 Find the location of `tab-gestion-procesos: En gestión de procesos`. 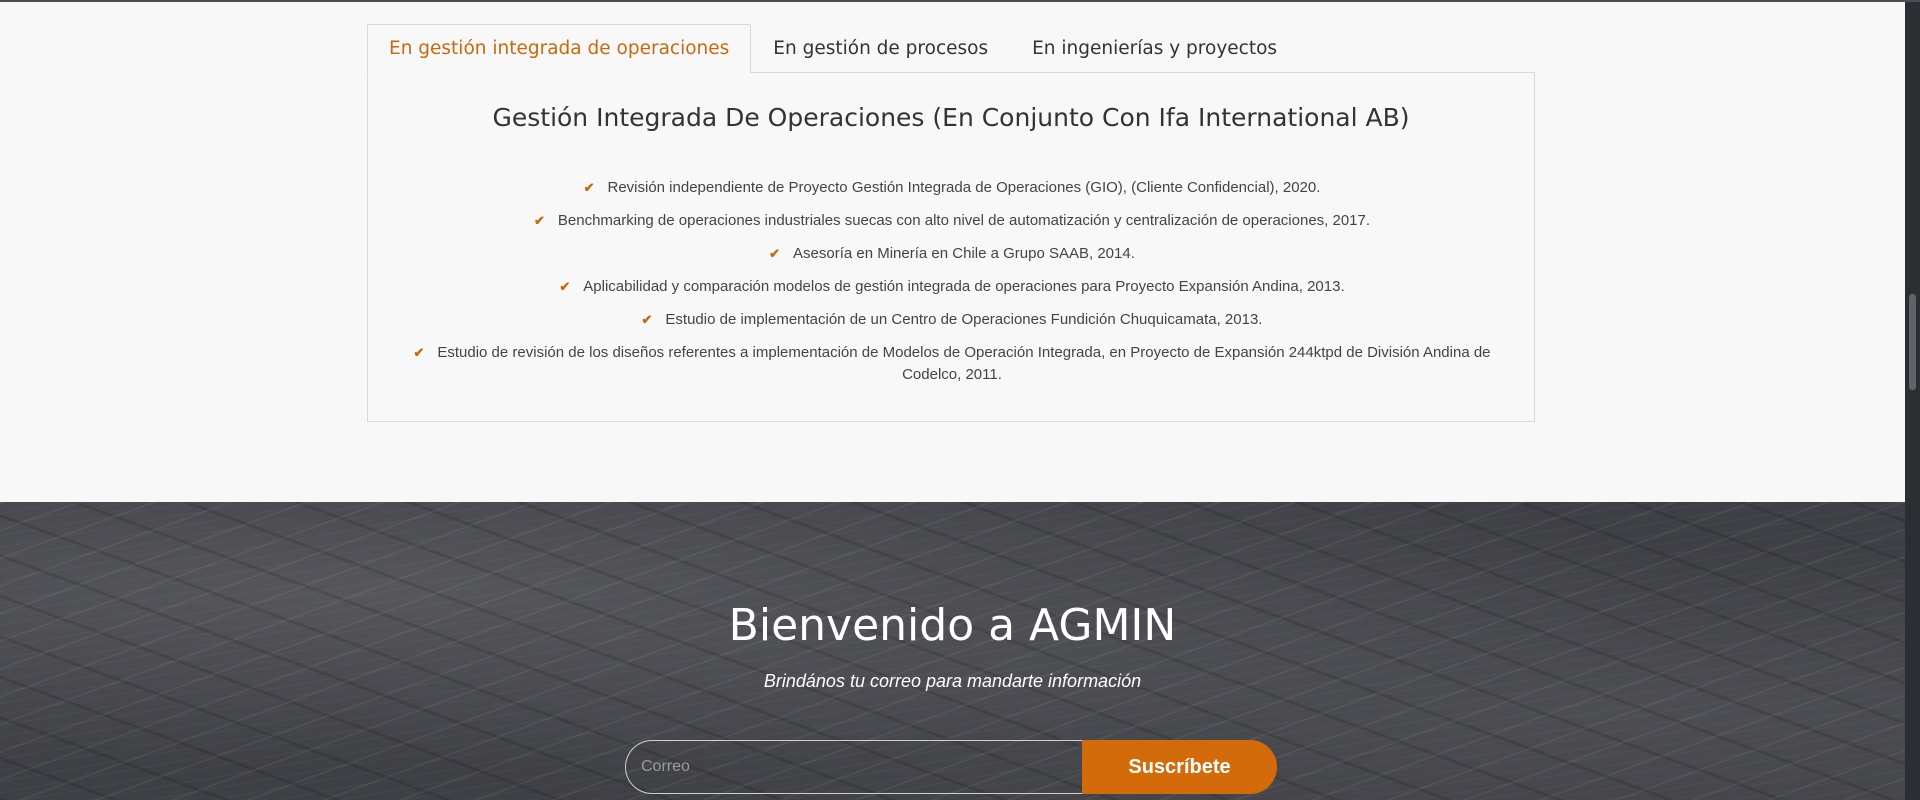

tab-gestion-procesos: En gestión de procesos is located at coordinates (880, 48).